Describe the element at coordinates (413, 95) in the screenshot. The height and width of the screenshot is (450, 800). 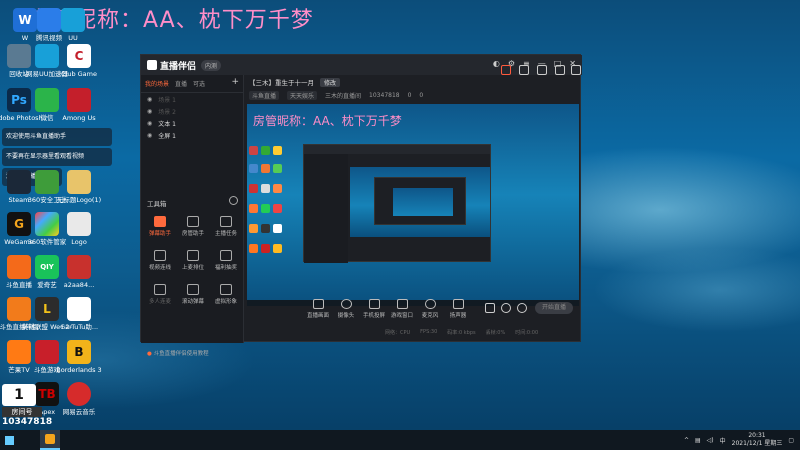
I see `live-meta: 斗鱼直播 天天娱乐 三木的直播间 10347818 0 0` at that location.